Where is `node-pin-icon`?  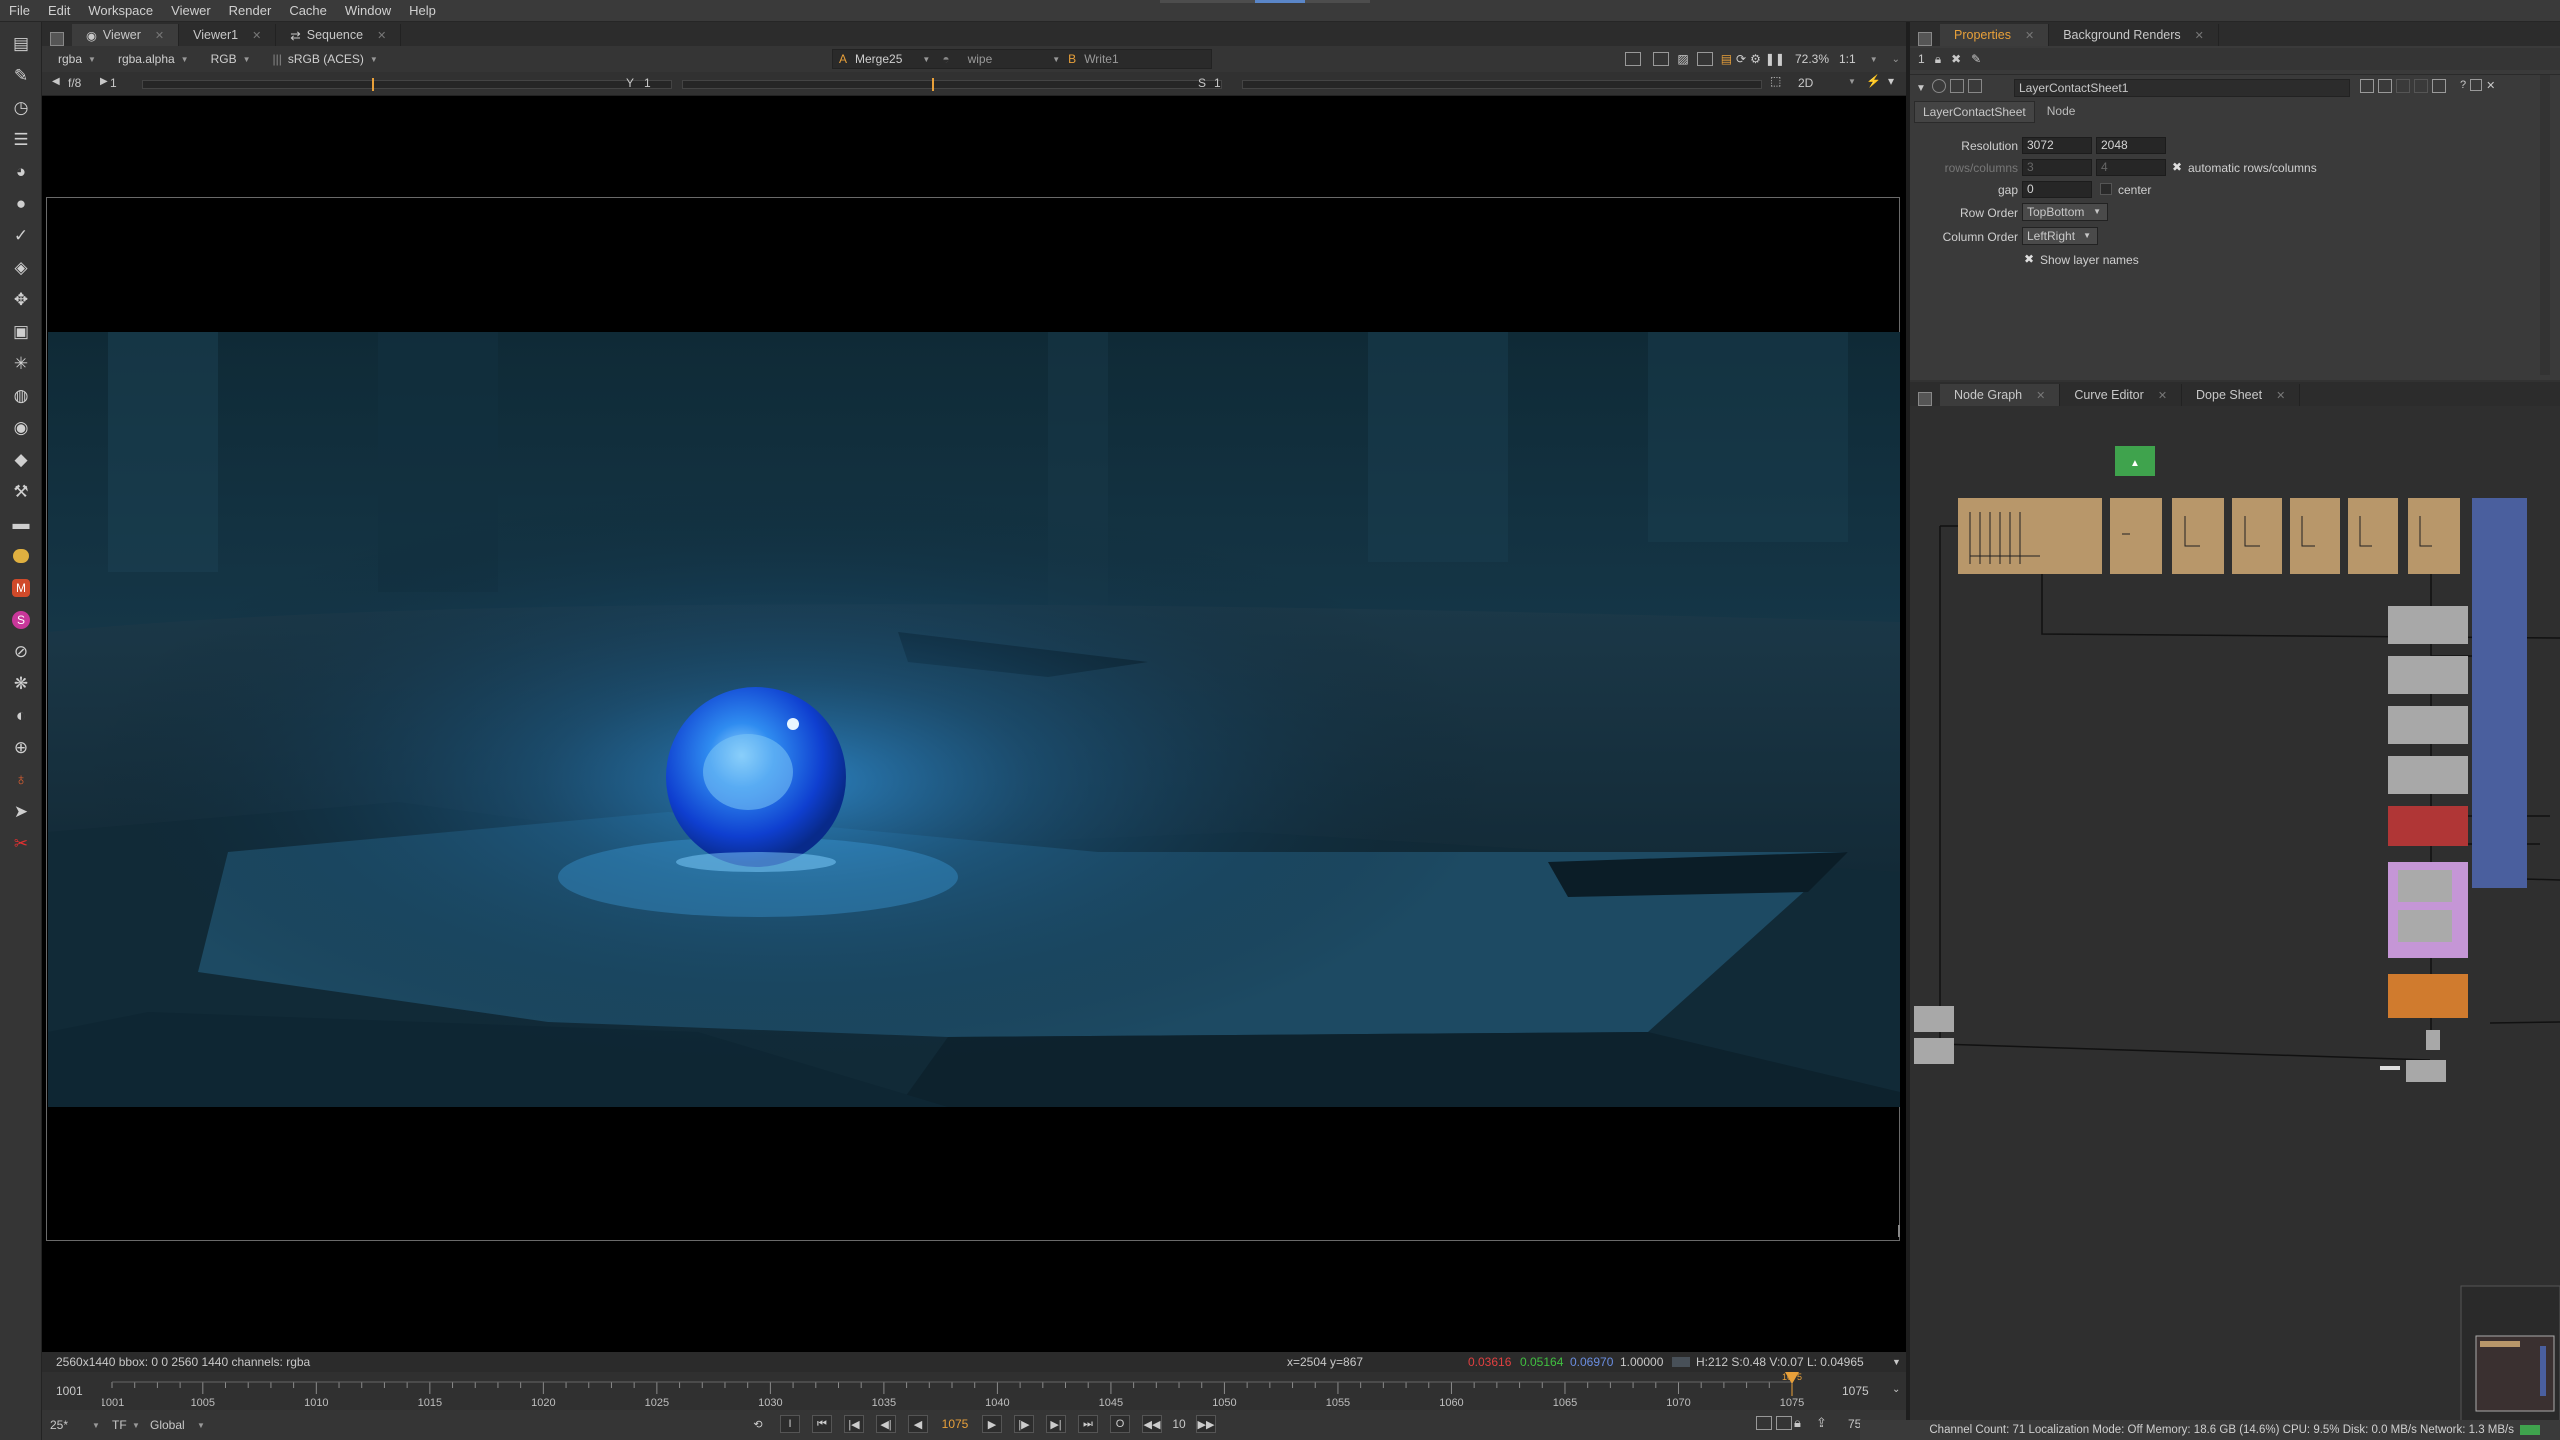 node-pin-icon is located at coordinates (1975, 86).